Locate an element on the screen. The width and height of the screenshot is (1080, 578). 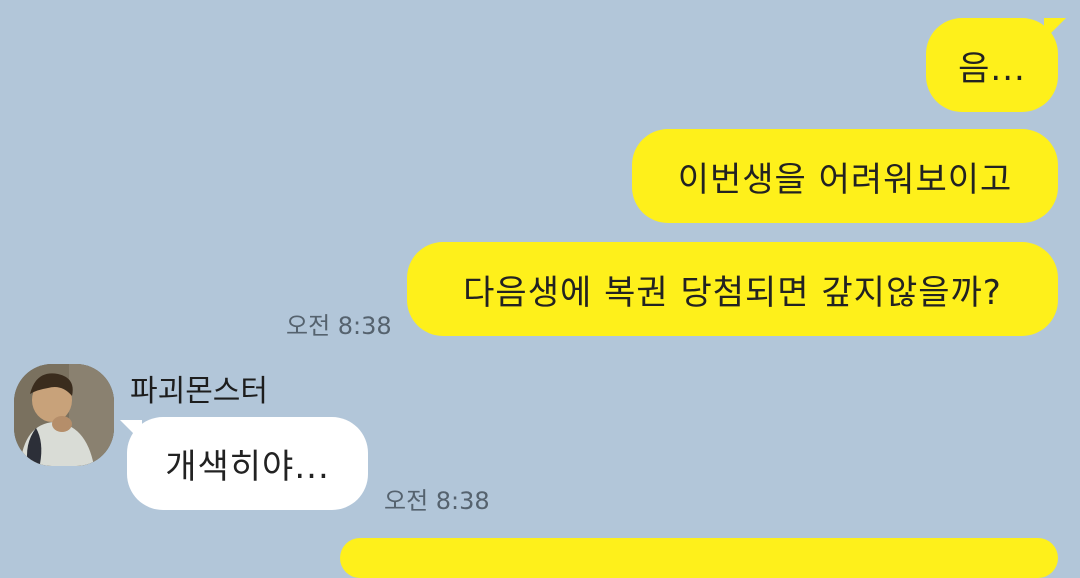
profile-photo is located at coordinates (64, 415).